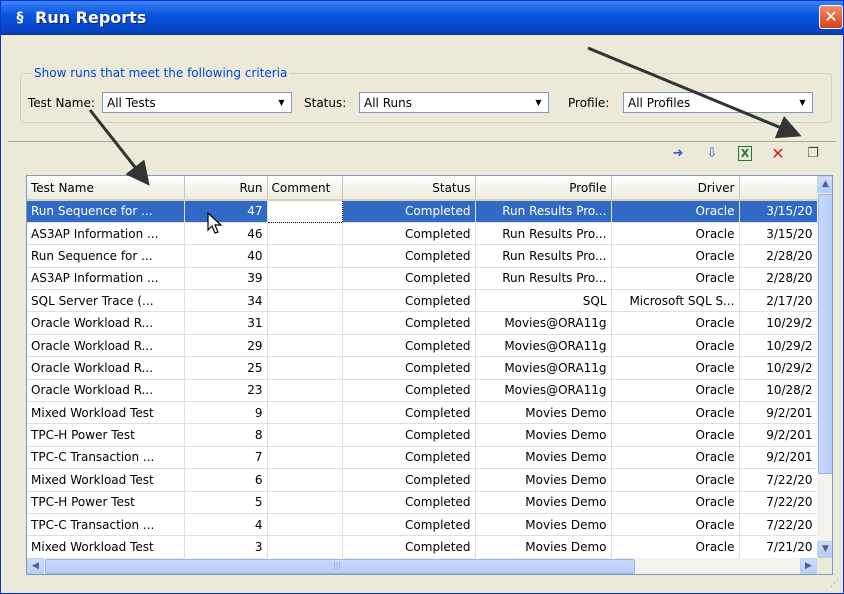 The height and width of the screenshot is (594, 844). What do you see at coordinates (825, 334) in the screenshot?
I see `vertical-scroll-thumb` at bounding box center [825, 334].